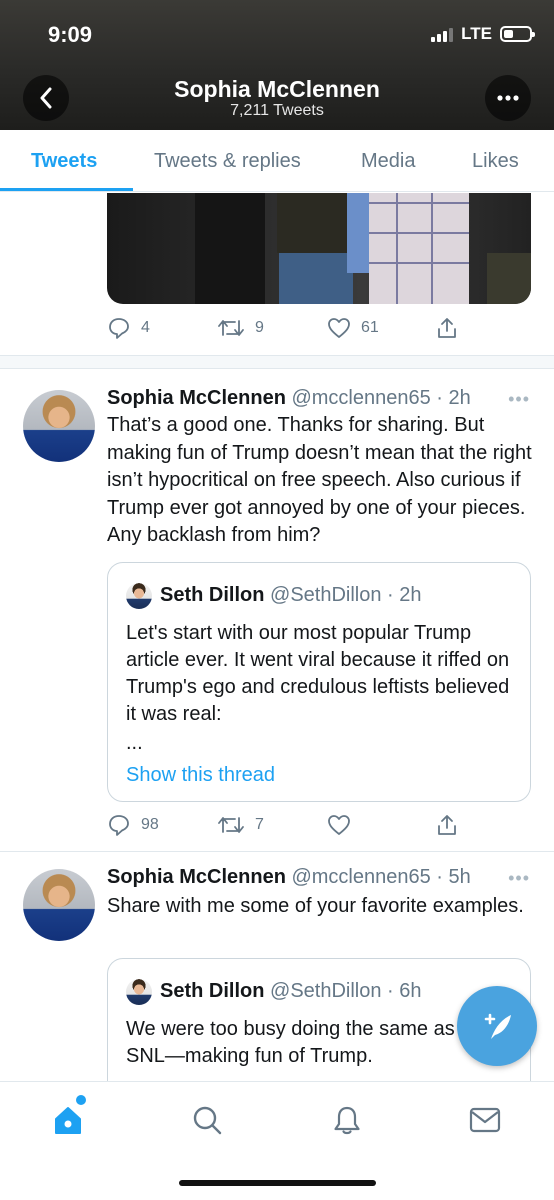 Image resolution: width=554 pixels, height=1200 pixels. I want to click on like-count: 61, so click(370, 327).